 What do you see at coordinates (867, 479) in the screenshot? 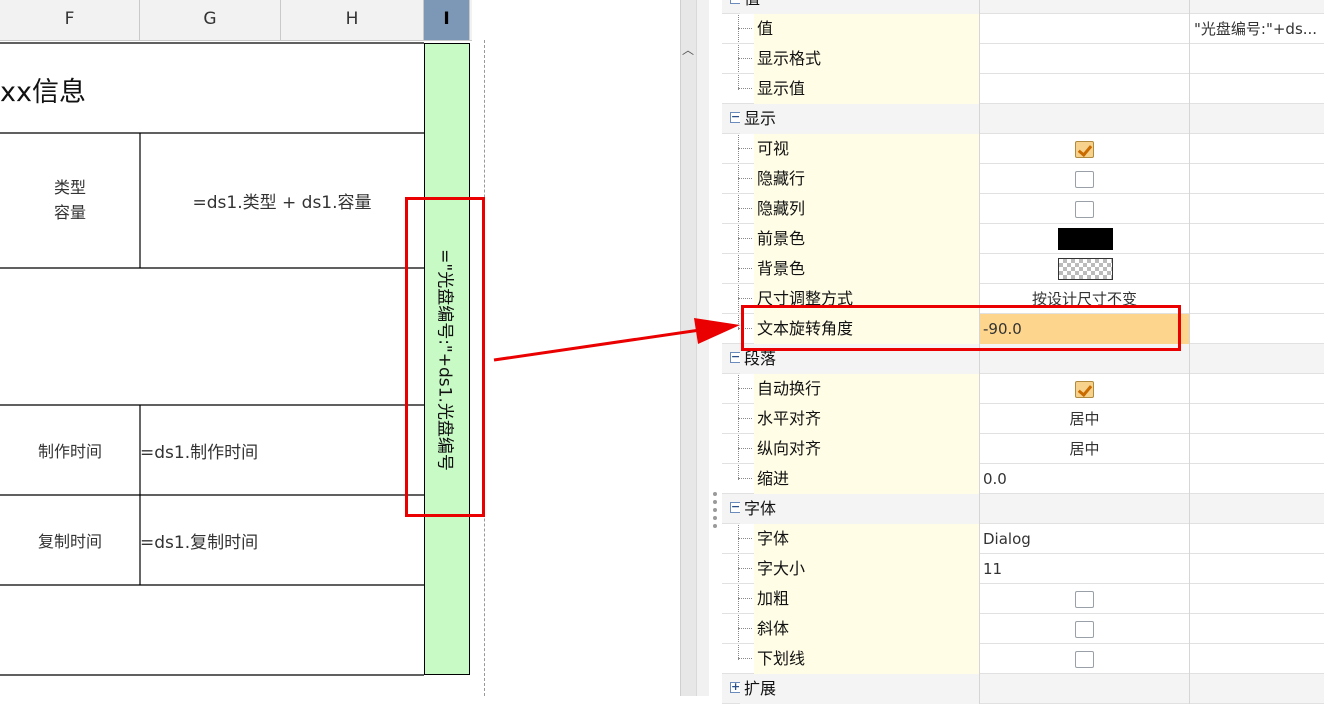
I see `property-label: 缩进` at bounding box center [867, 479].